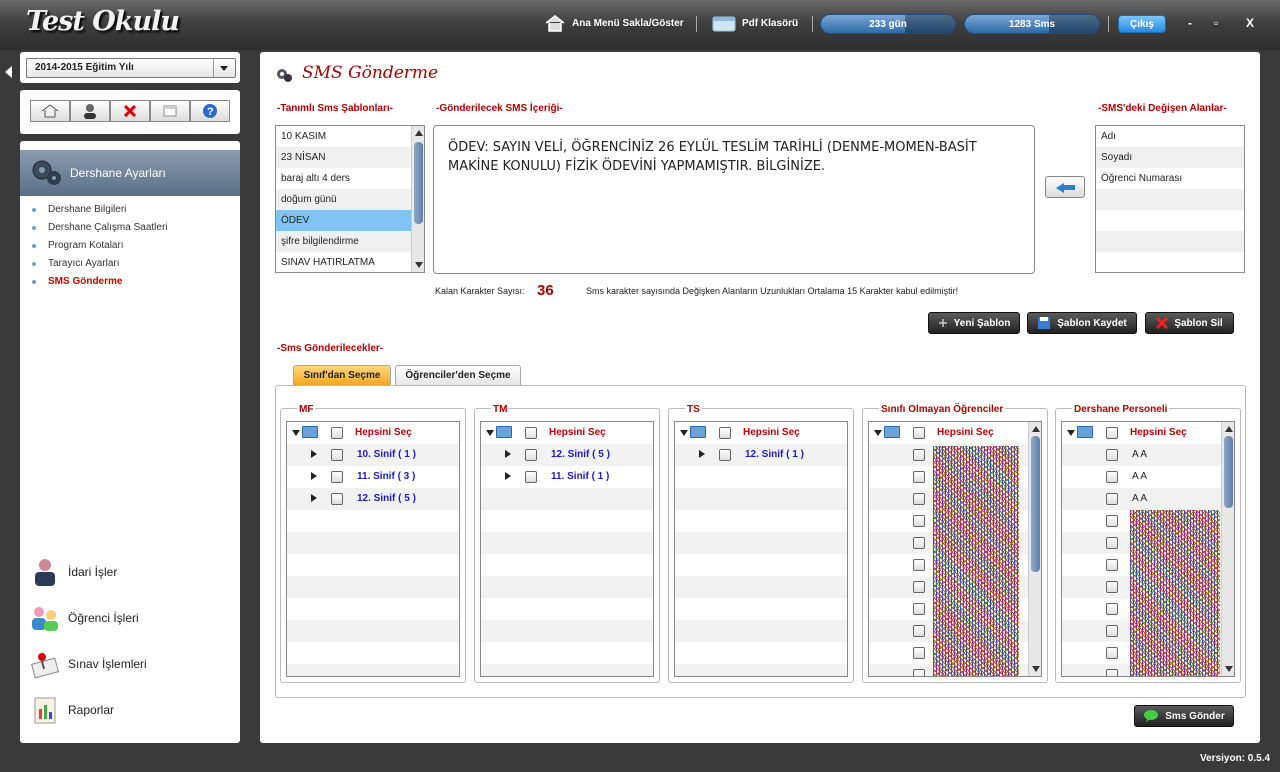  Describe the element at coordinates (373, 455) in the screenshot. I see `tree-row: 10. Sinif ( 1 )` at that location.